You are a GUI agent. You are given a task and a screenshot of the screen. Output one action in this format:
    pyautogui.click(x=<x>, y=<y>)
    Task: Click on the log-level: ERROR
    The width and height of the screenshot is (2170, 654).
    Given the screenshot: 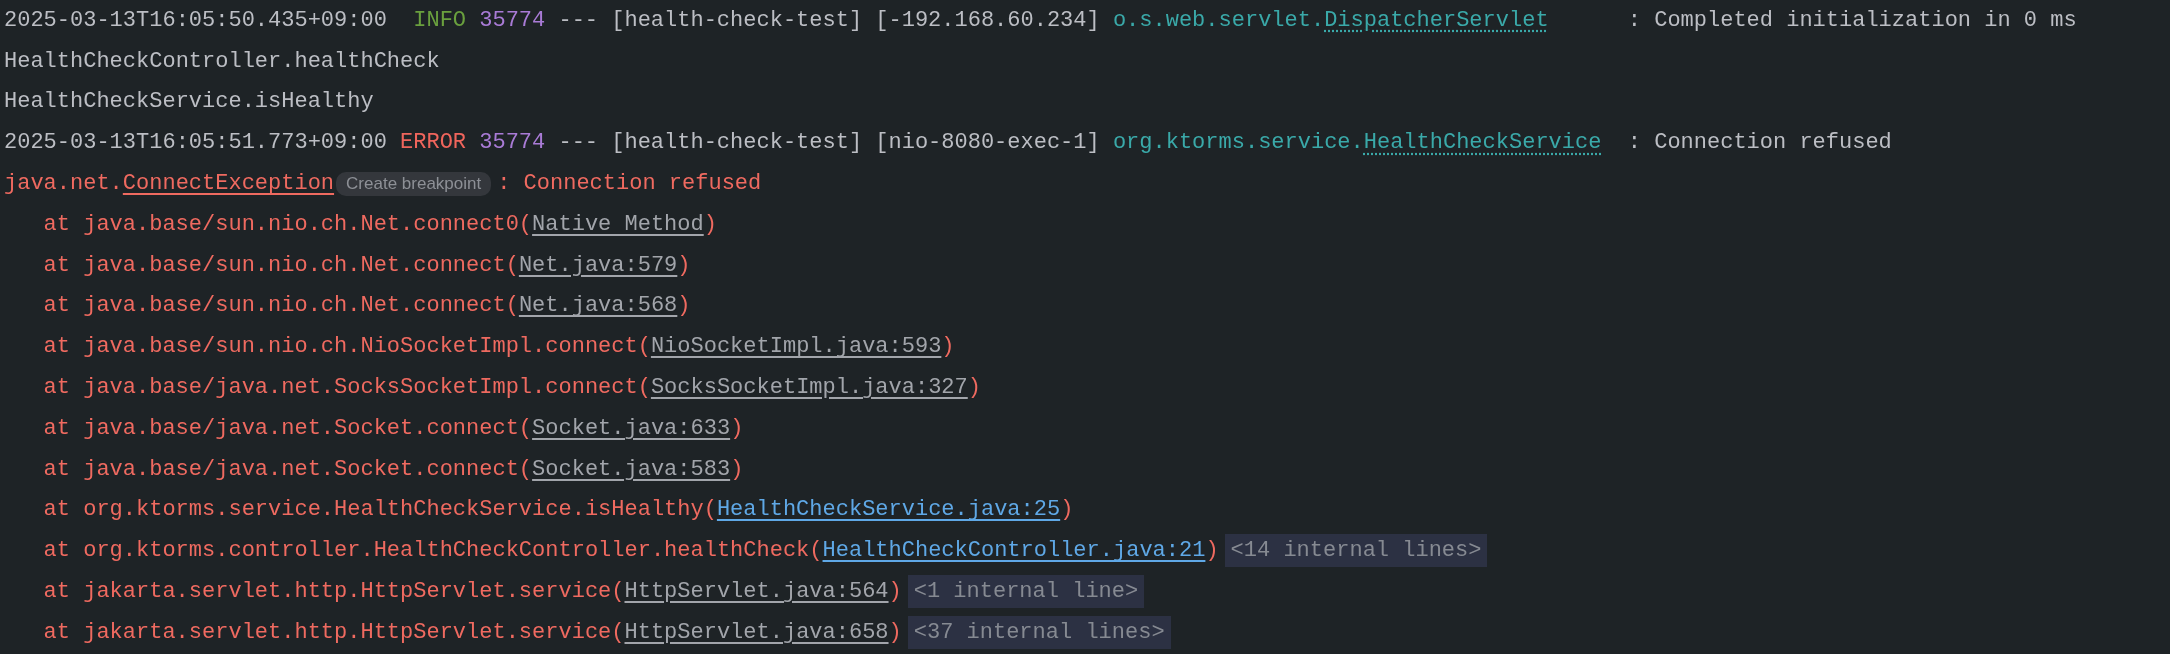 What is the action you would take?
    pyautogui.click(x=433, y=143)
    